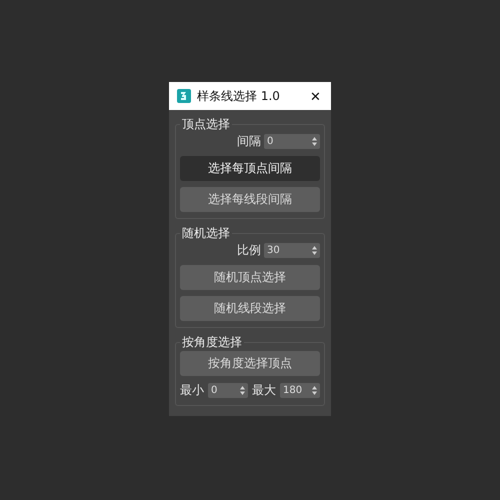 This screenshot has height=500, width=500. Describe the element at coordinates (192, 390) in the screenshot. I see `field-label: 最小` at that location.